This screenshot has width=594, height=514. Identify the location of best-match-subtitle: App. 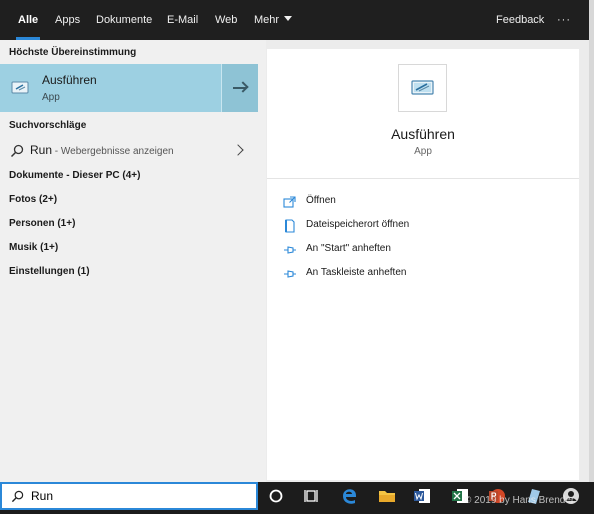
(51, 97).